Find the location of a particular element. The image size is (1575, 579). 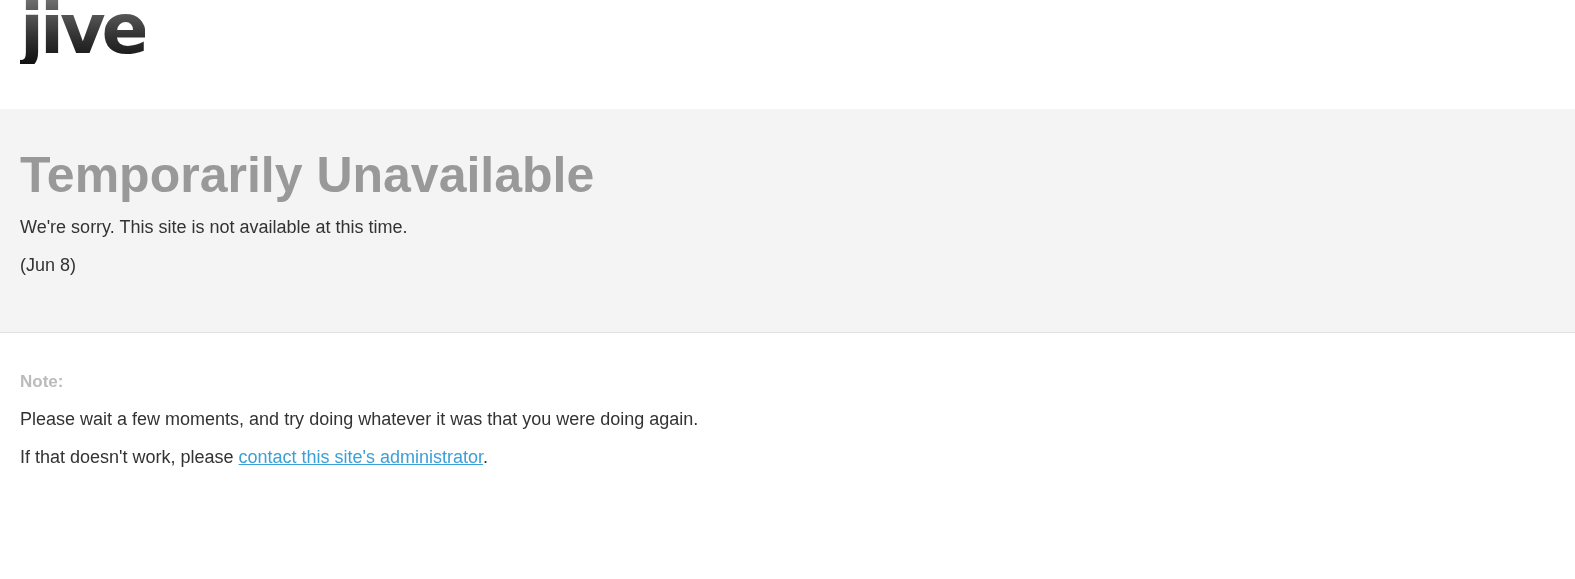

fallback-text: If that doesn't work, please contact this site's administrator. is located at coordinates (255, 457).